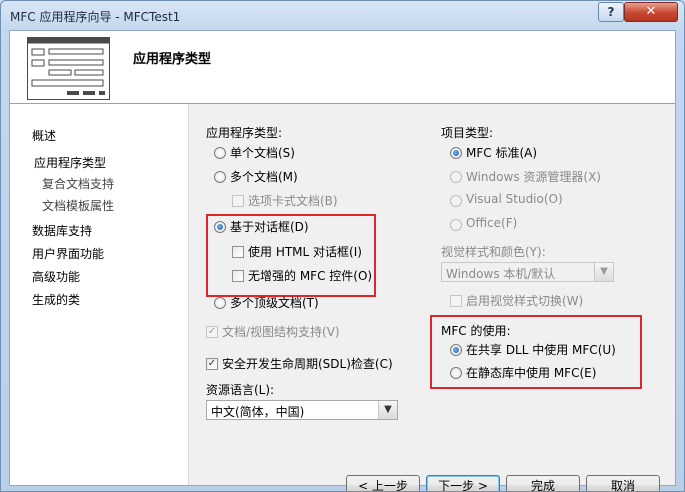 The height and width of the screenshot is (492, 685). I want to click on project-type-label: 项目类型:, so click(467, 133).